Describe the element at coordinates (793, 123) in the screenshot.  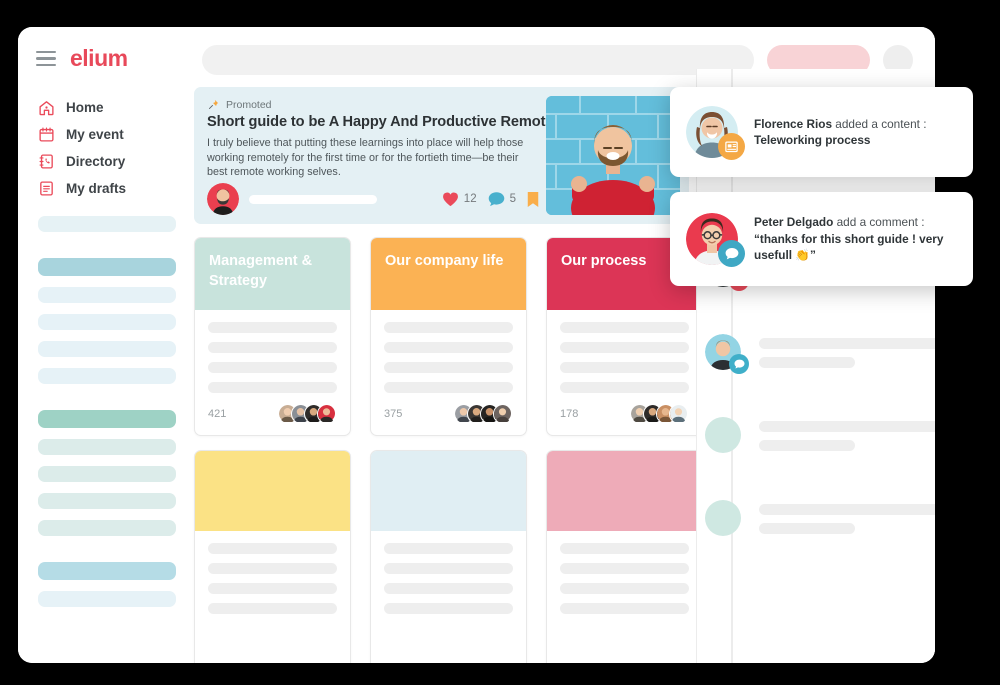
I see `notification-actor: Florence Rios` at that location.